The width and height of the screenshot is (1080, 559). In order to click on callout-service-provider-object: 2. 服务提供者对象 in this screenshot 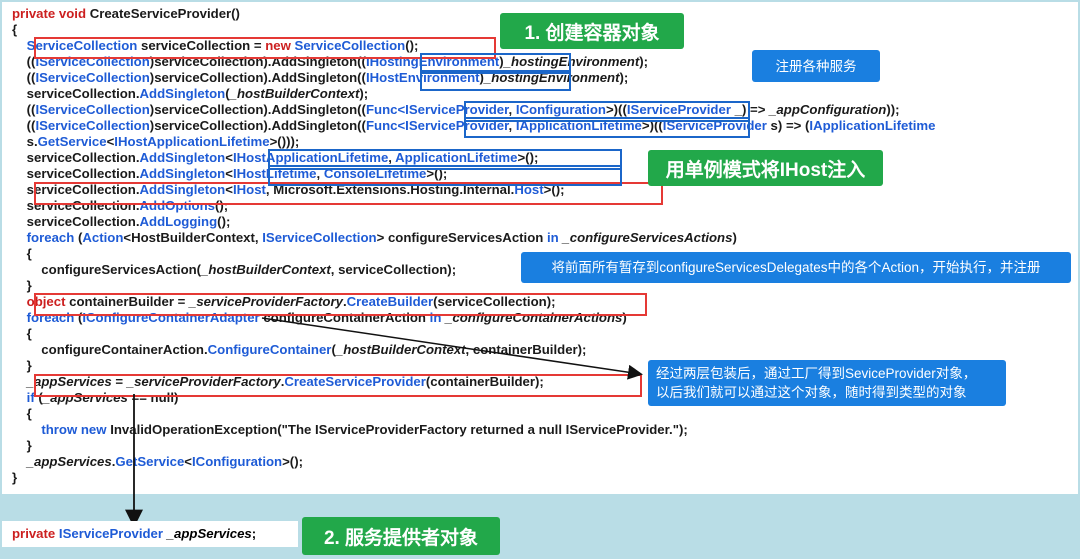, I will do `click(401, 536)`.